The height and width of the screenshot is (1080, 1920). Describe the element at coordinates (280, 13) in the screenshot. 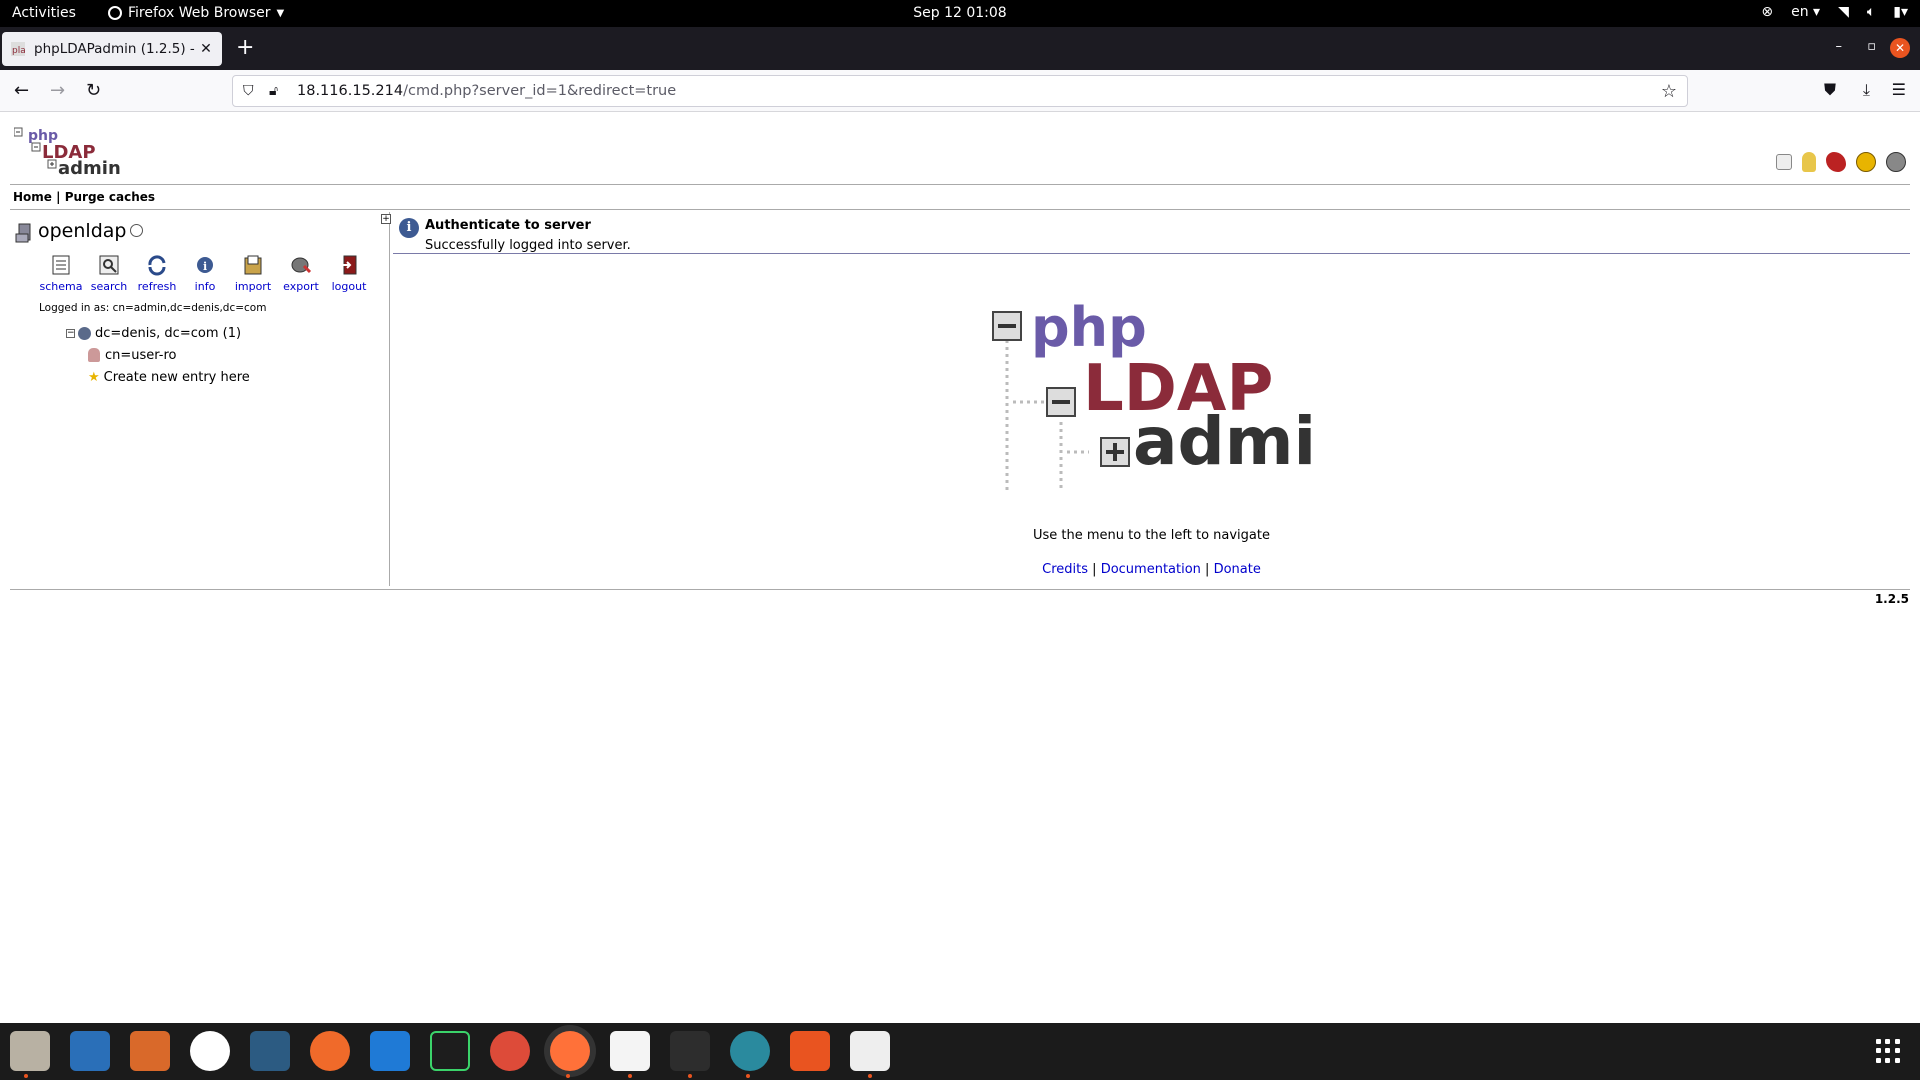

I see `chevron-down-icon: ▼` at that location.